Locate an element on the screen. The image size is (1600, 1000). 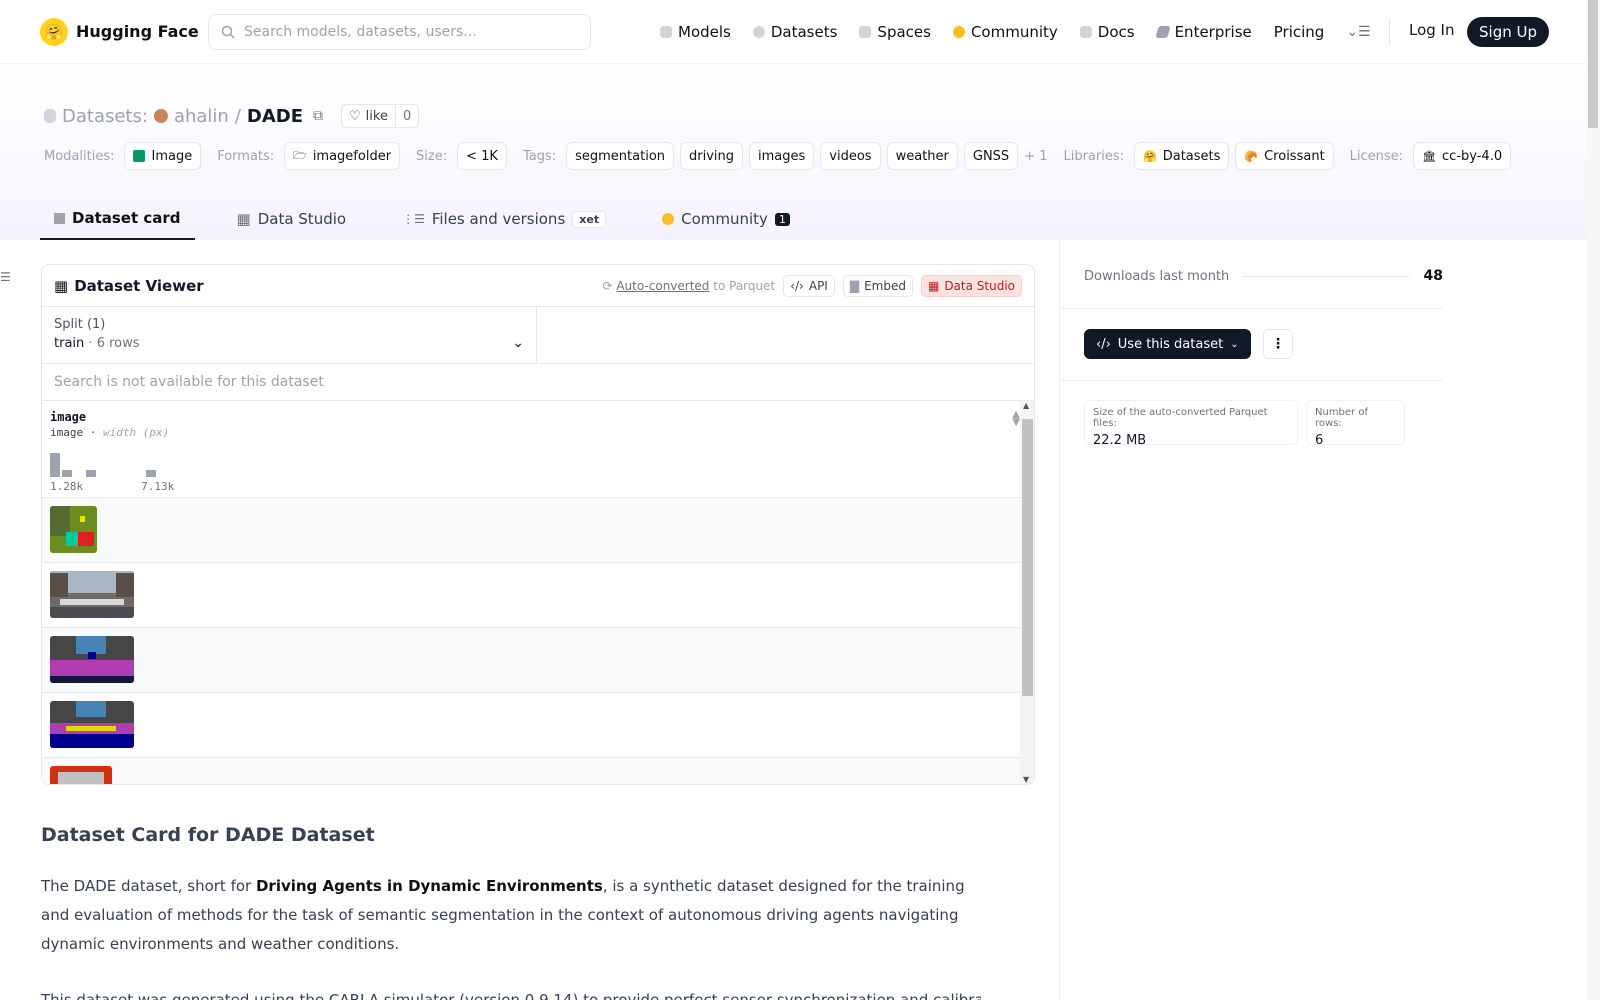
modality-value: Image is located at coordinates (172, 156).